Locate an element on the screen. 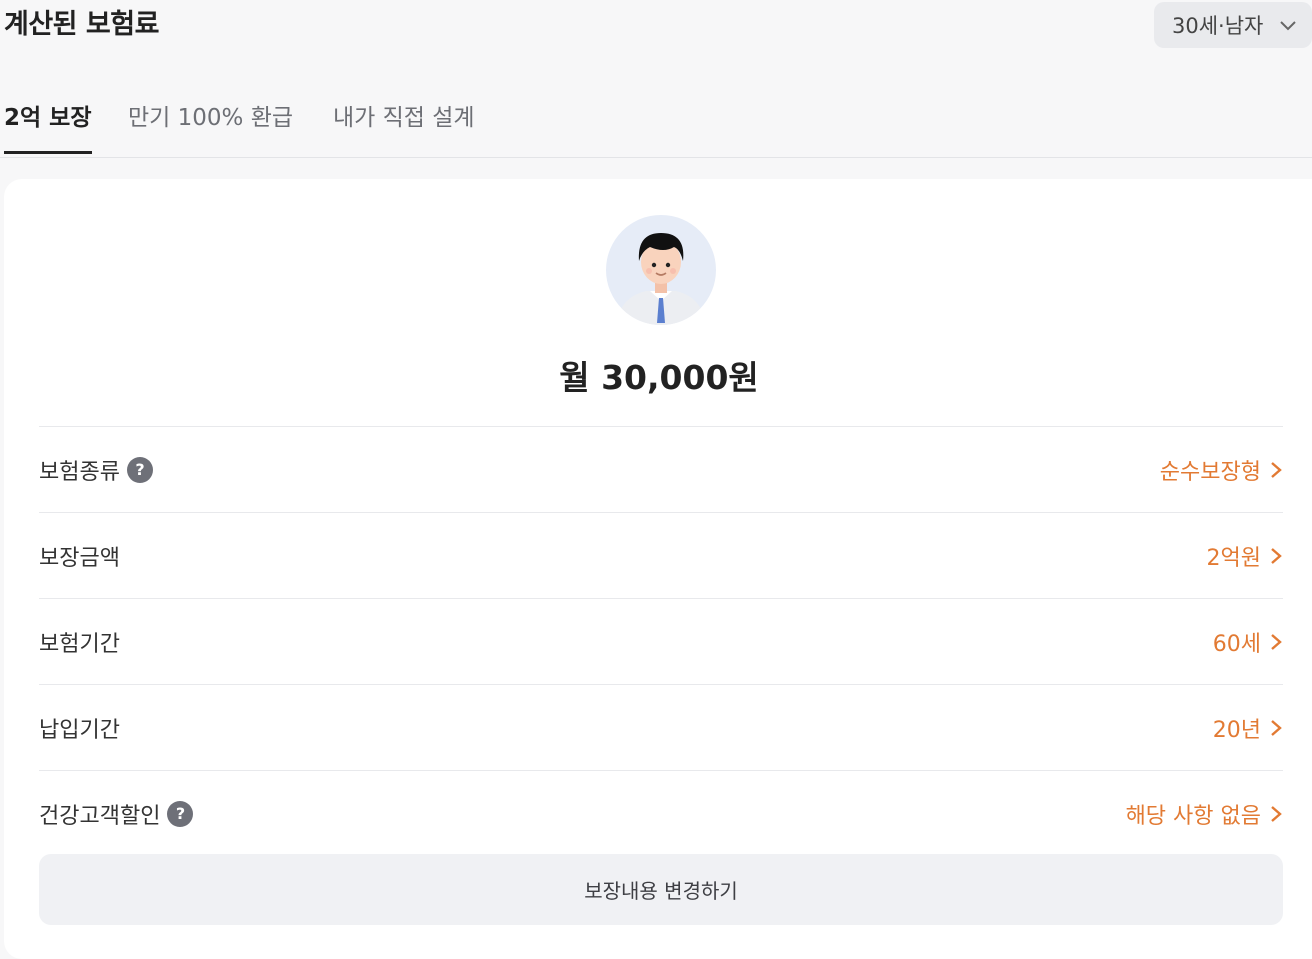  row-value: 해당 사항 없음 is located at coordinates (1204, 814).